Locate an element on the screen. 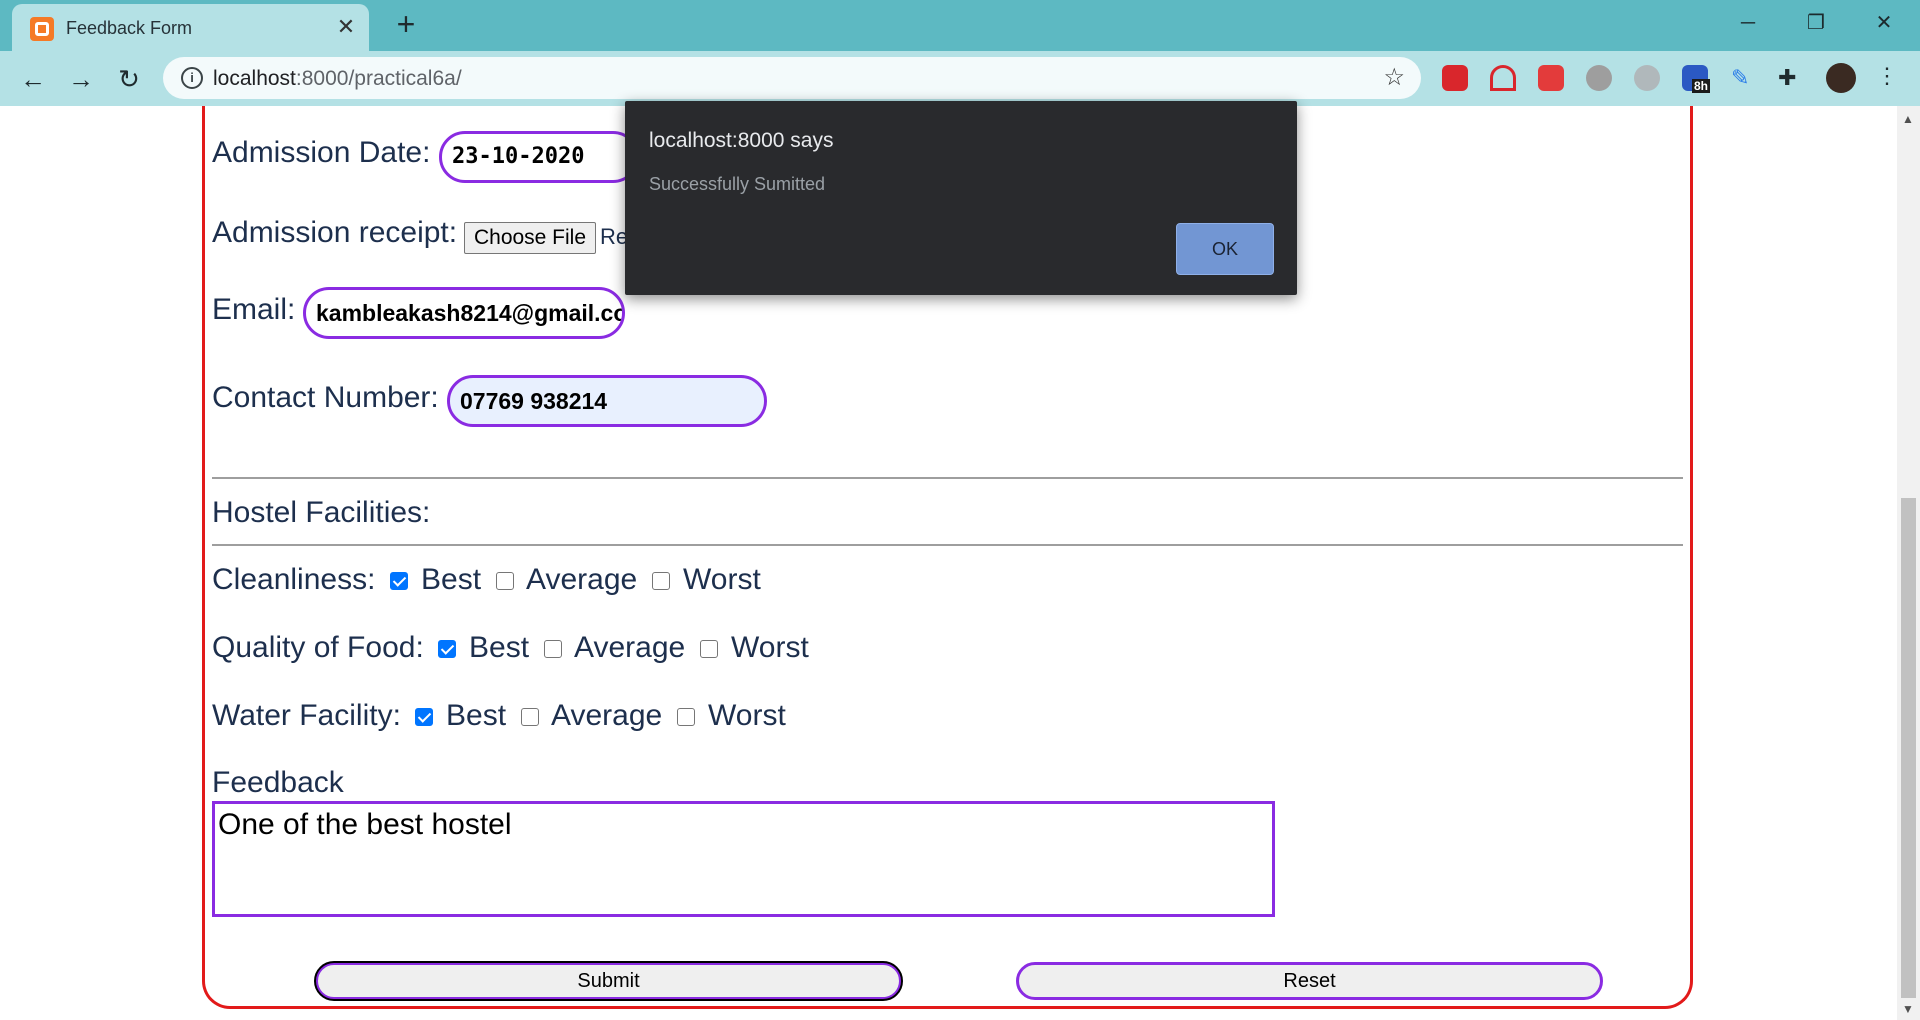 Image resolution: width=1920 pixels, height=1020 pixels. browser-tab: Feedback Form ✕ is located at coordinates (190, 27).